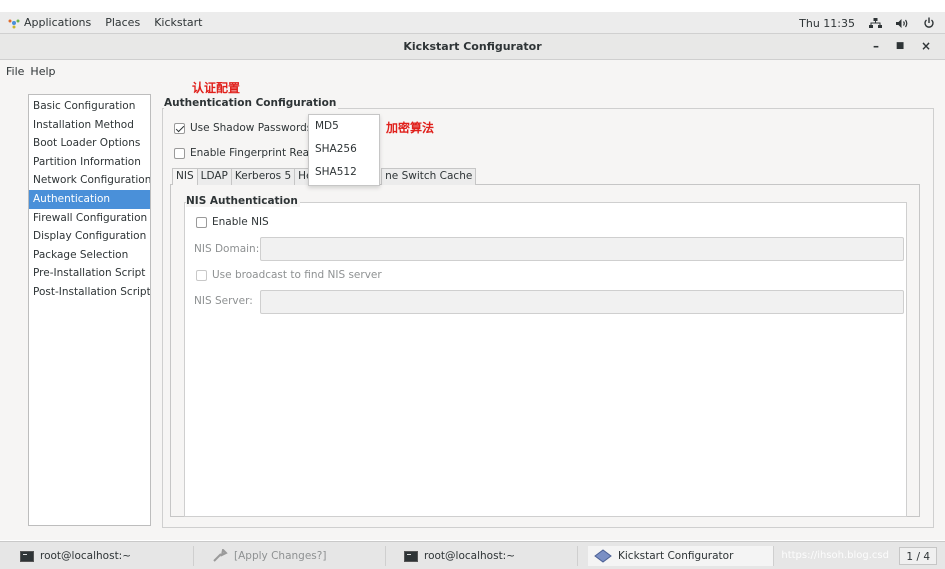  I want to click on places-menu: Places, so click(122, 22).